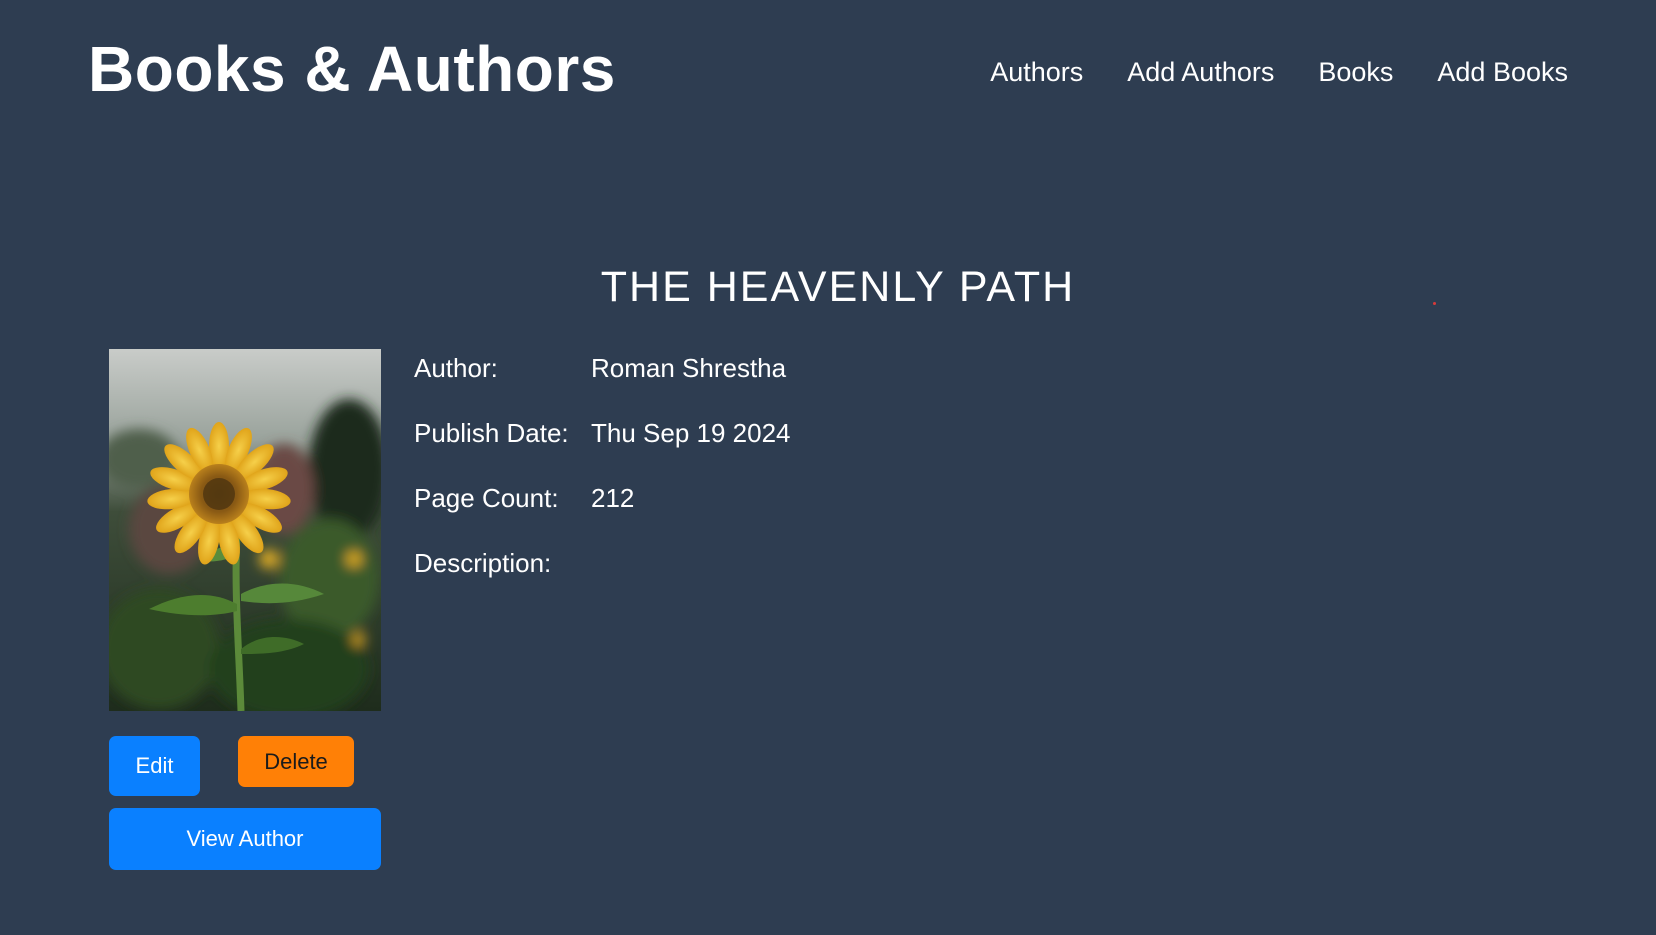  I want to click on description-label: Description:, so click(483, 563).